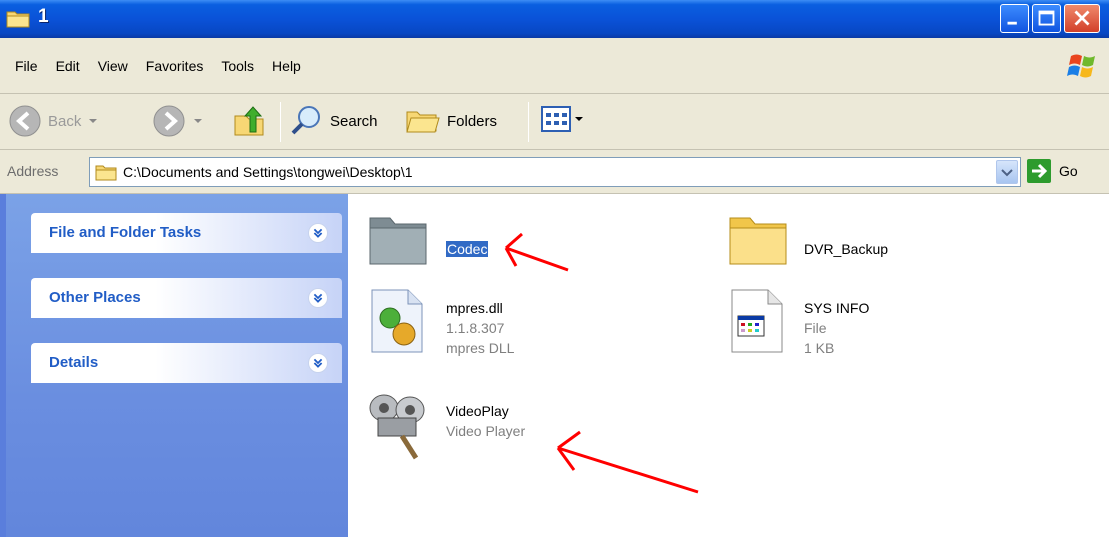 The image size is (1109, 537). Describe the element at coordinates (237, 66) in the screenshot. I see `menu-tools: Tools` at that location.